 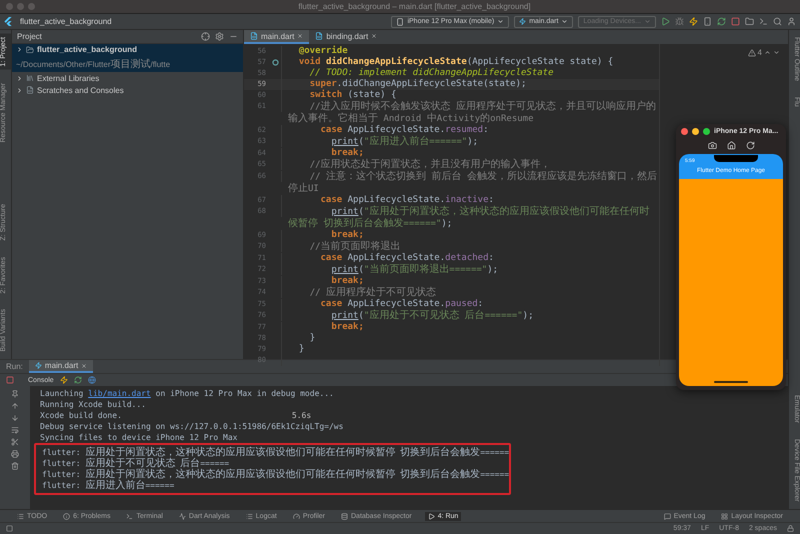 What do you see at coordinates (404, 130) in the screenshot?
I see `code-line: case AppLifecycleState.resumed:` at bounding box center [404, 130].